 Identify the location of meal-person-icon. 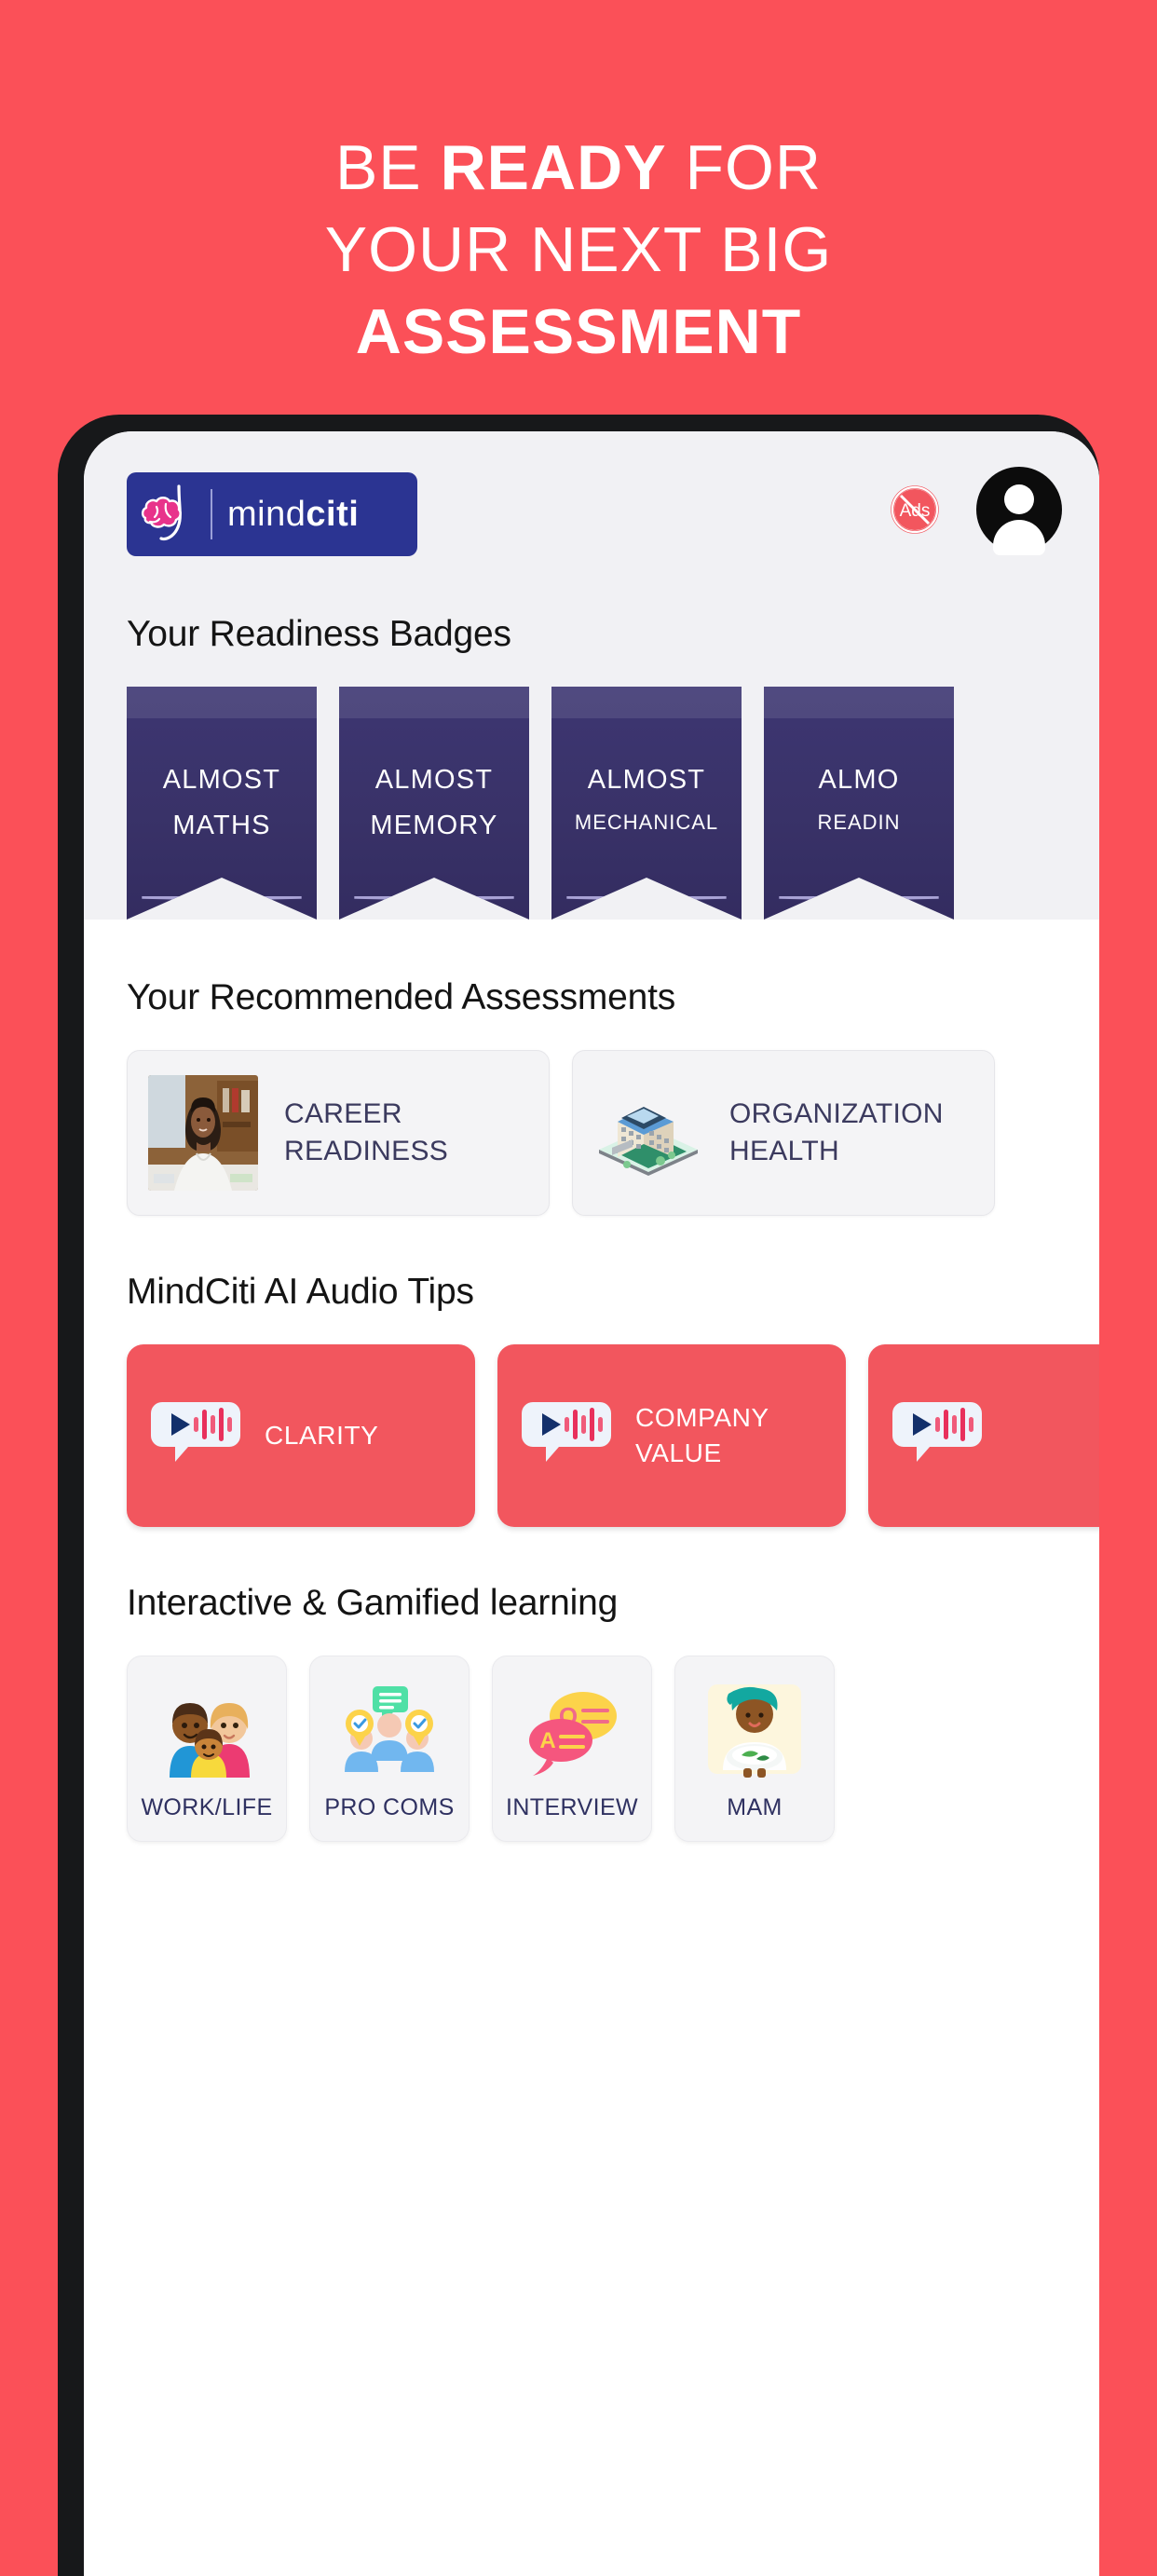
(754, 1729).